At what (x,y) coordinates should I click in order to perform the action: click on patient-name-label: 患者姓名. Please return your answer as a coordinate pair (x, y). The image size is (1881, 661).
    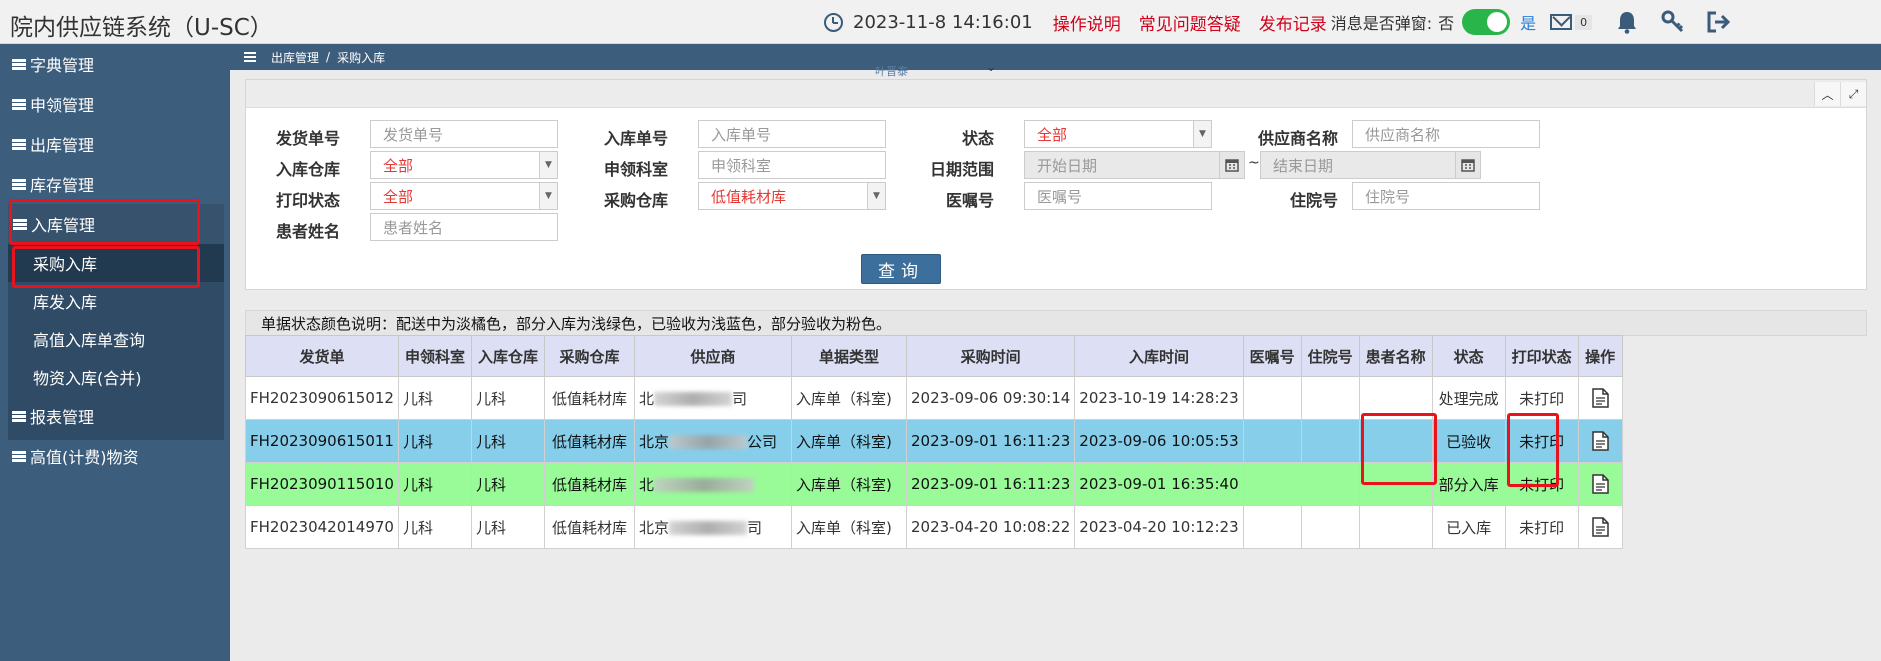
    Looking at the image, I should click on (307, 231).